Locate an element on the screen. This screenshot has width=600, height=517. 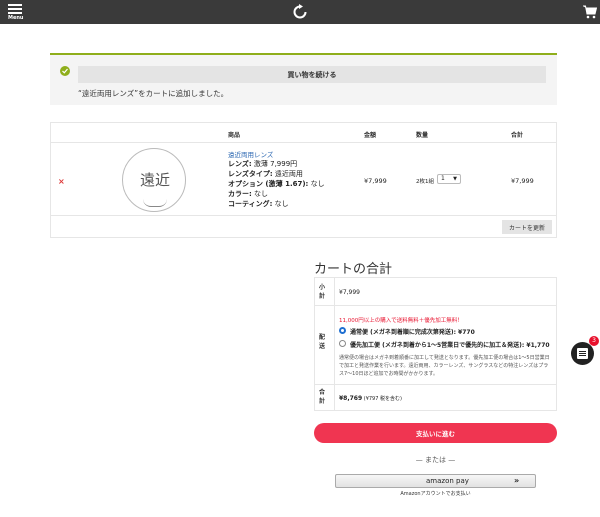
subtotal-label: 小計 is located at coordinates (322, 292).